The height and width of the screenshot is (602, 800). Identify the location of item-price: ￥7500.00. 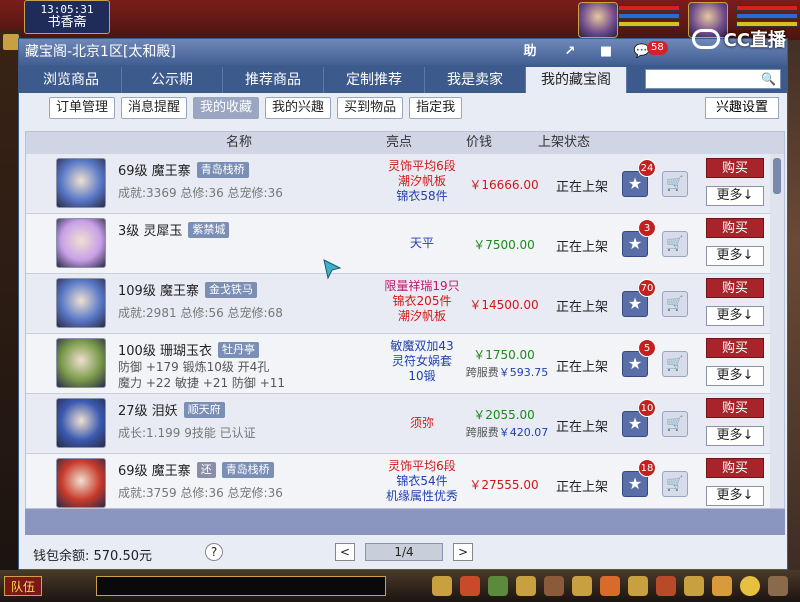
(504, 245).